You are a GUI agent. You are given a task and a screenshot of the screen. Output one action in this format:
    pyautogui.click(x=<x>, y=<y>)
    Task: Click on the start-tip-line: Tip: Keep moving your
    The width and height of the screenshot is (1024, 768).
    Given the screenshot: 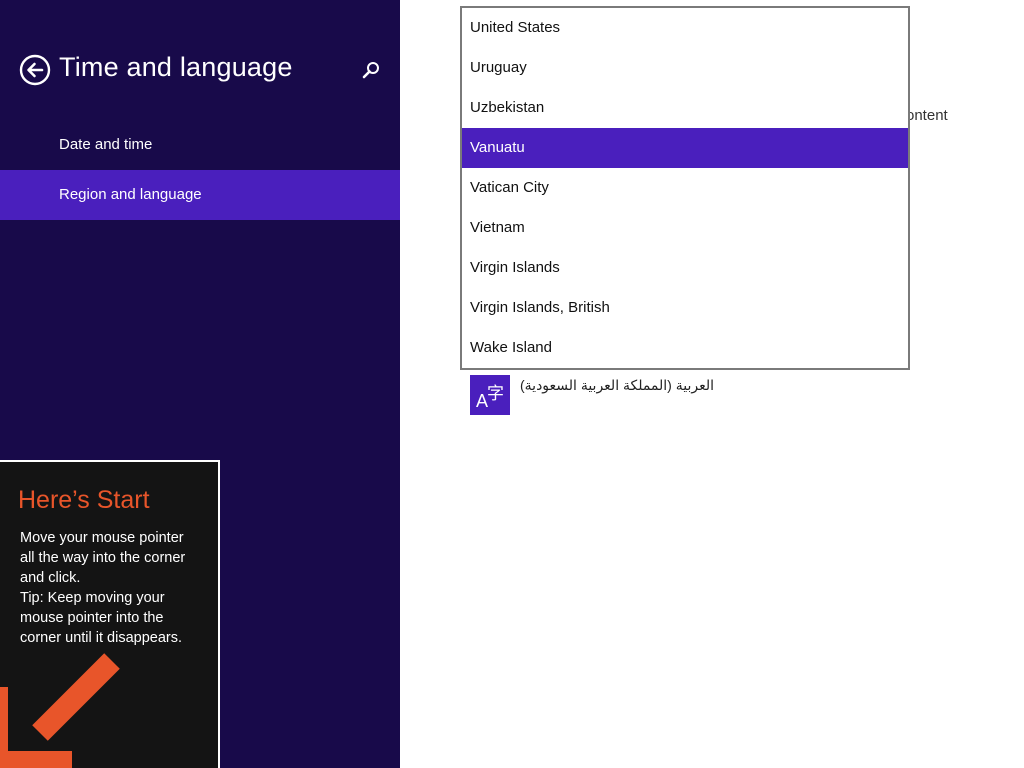 What is the action you would take?
    pyautogui.click(x=92, y=598)
    